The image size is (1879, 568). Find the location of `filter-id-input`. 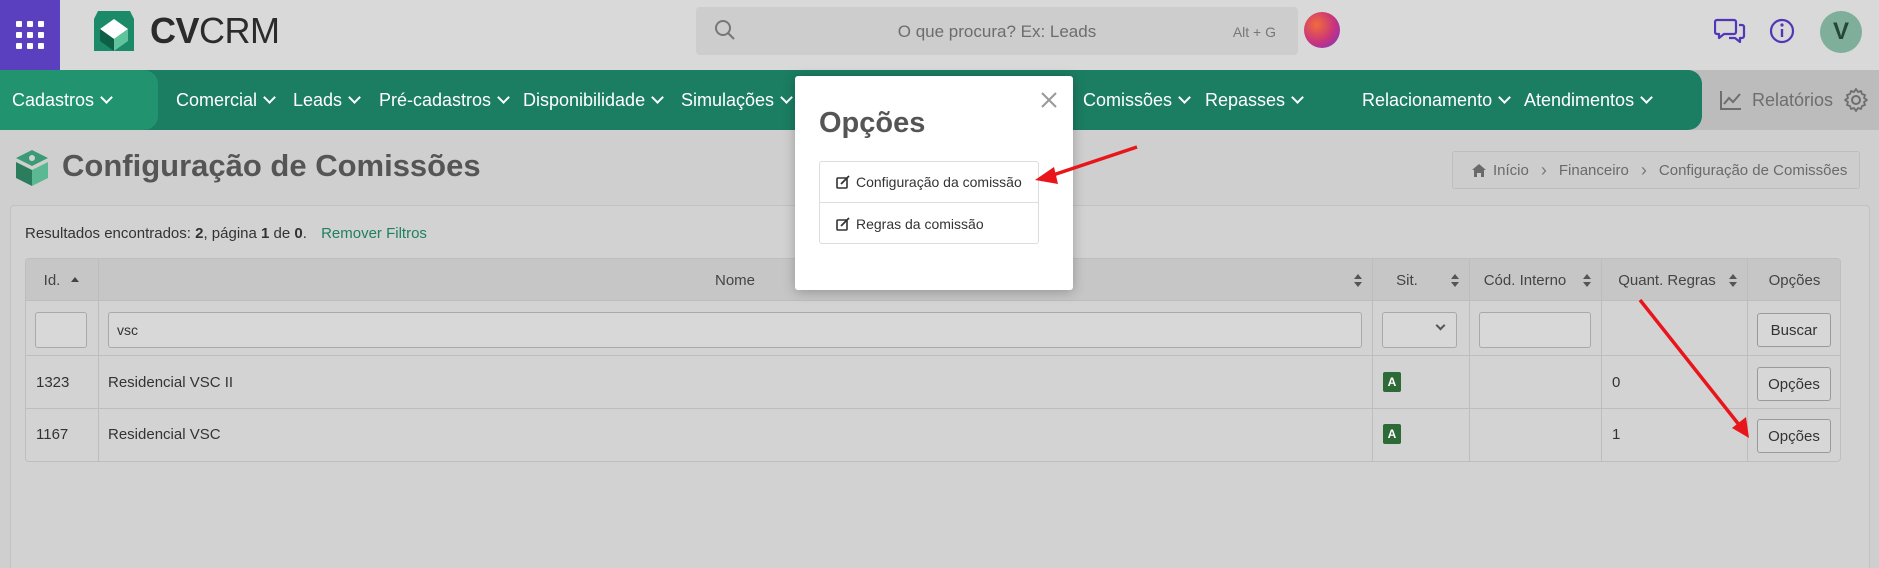

filter-id-input is located at coordinates (61, 330).